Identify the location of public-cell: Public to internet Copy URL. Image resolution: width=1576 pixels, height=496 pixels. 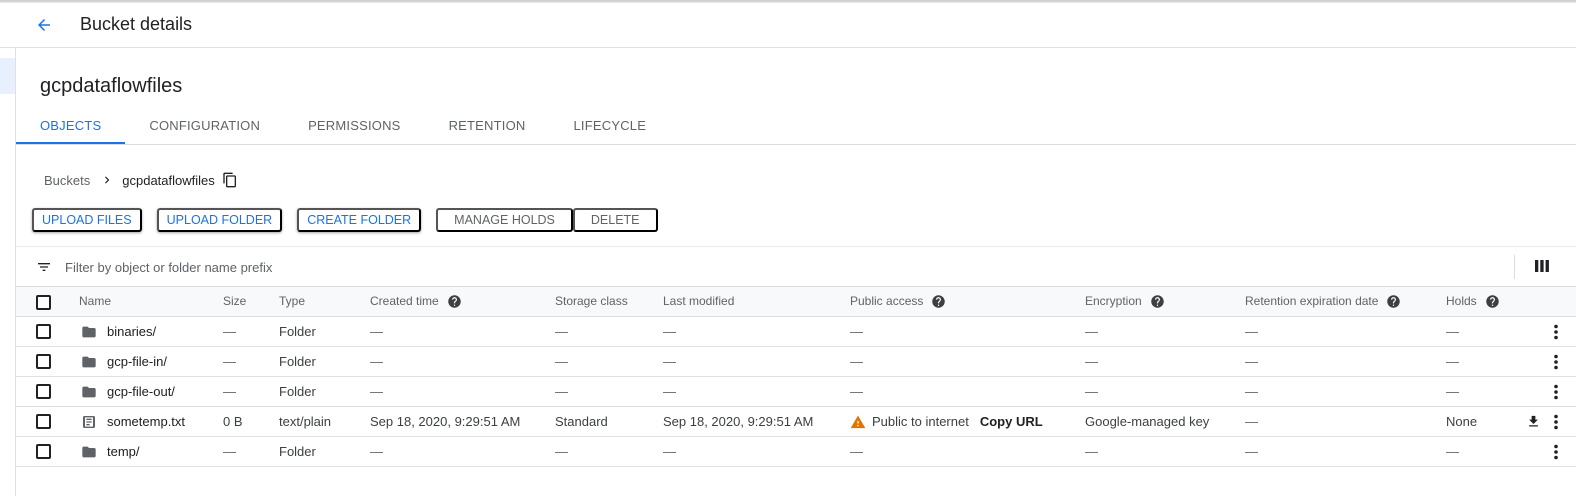
(946, 421).